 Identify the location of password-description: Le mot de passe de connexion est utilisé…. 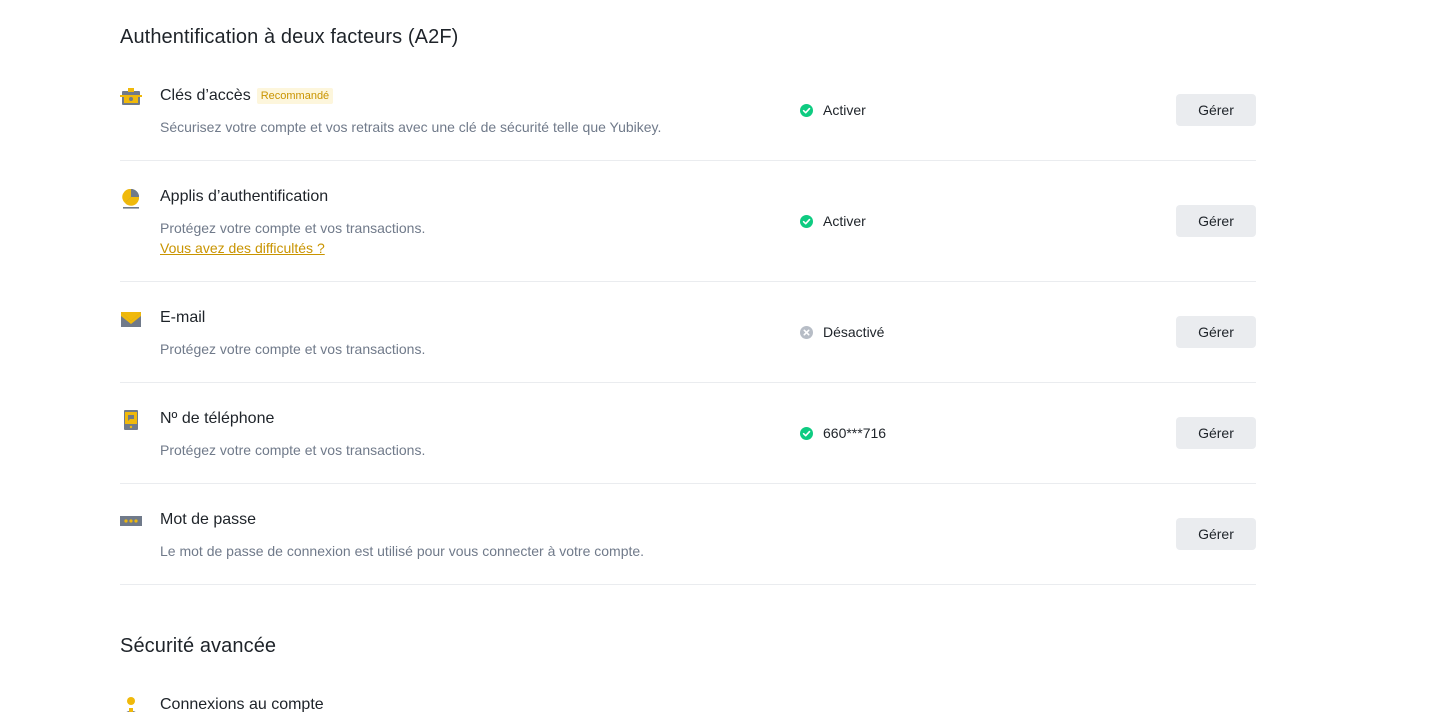
(402, 551).